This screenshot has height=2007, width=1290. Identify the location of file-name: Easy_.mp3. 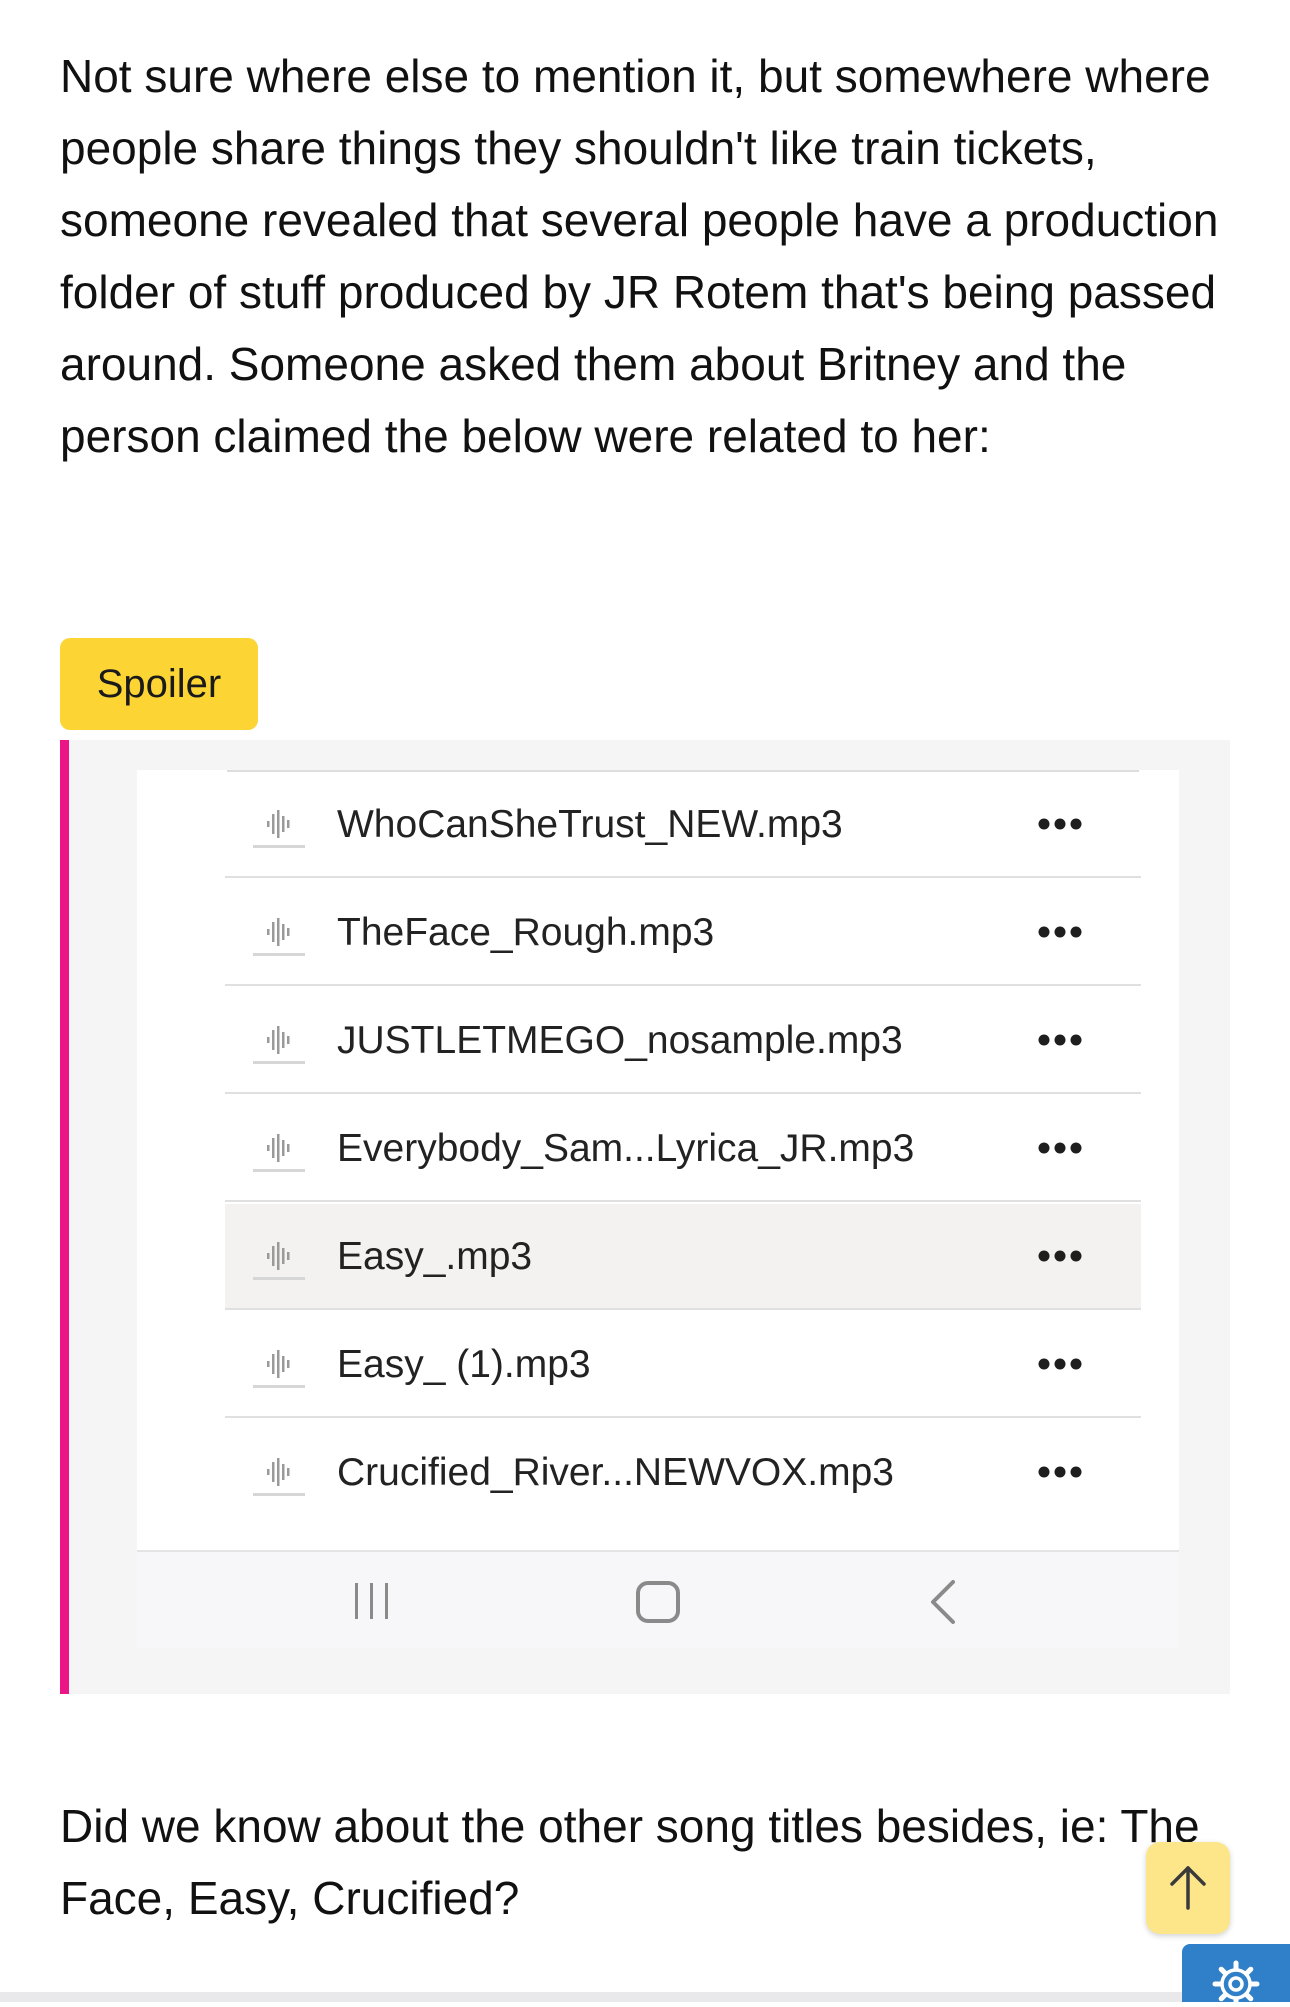
(435, 1256).